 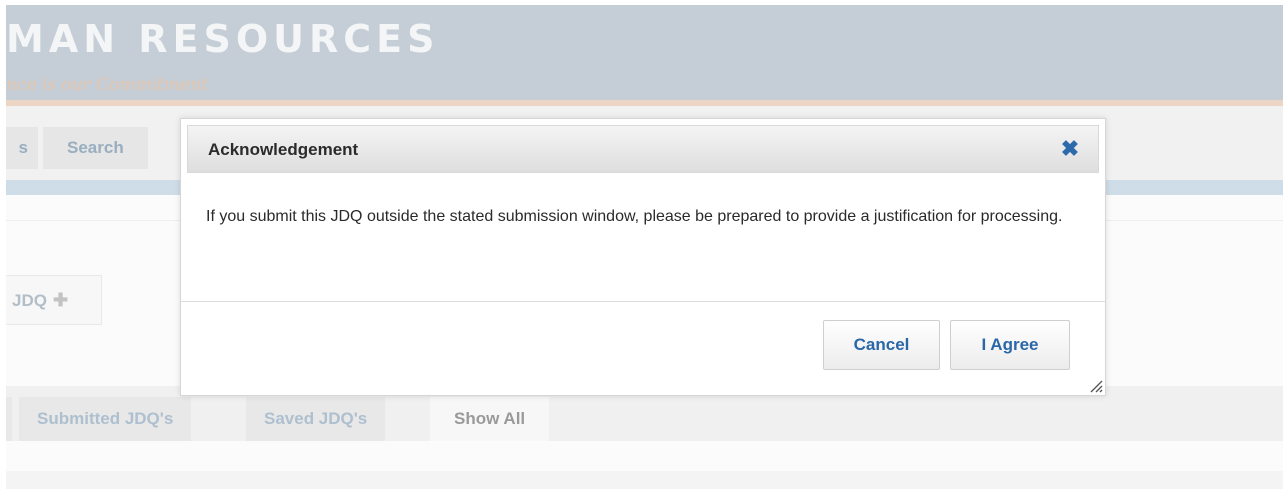 What do you see at coordinates (881, 345) in the screenshot?
I see `cancel-button: Cancel` at bounding box center [881, 345].